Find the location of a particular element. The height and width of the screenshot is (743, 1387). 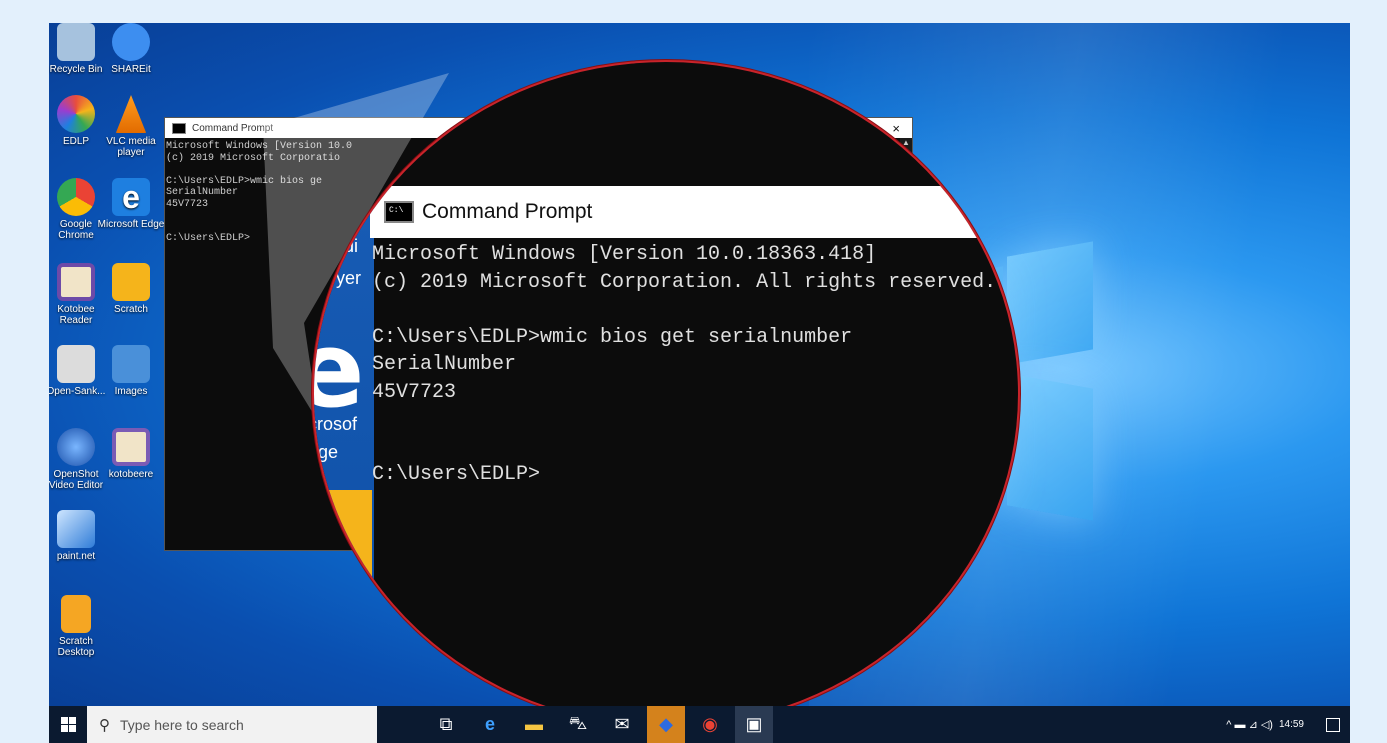

notification-icon is located at coordinates (1333, 724).